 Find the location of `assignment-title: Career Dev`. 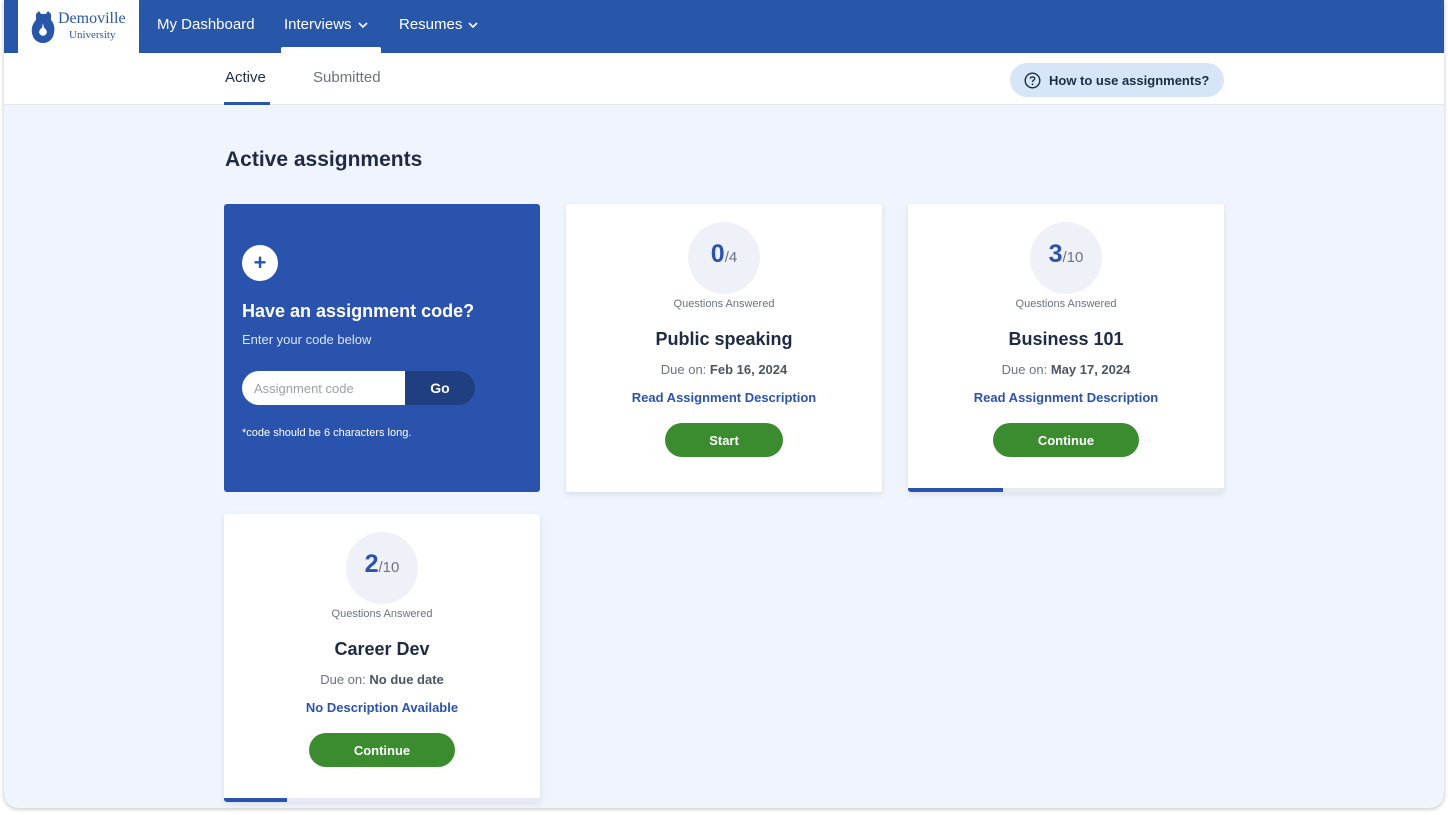

assignment-title: Career Dev is located at coordinates (382, 649).